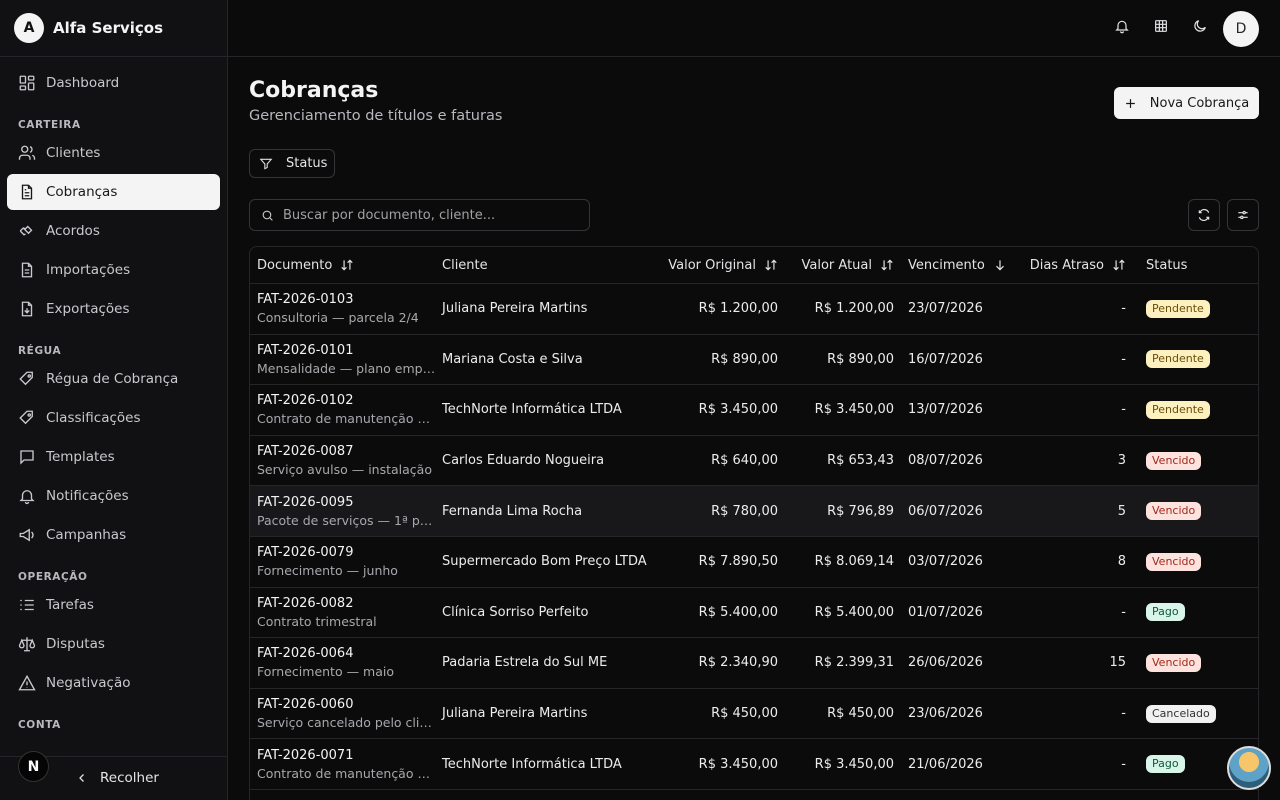  I want to click on classificacoes-icon, so click(26, 417).